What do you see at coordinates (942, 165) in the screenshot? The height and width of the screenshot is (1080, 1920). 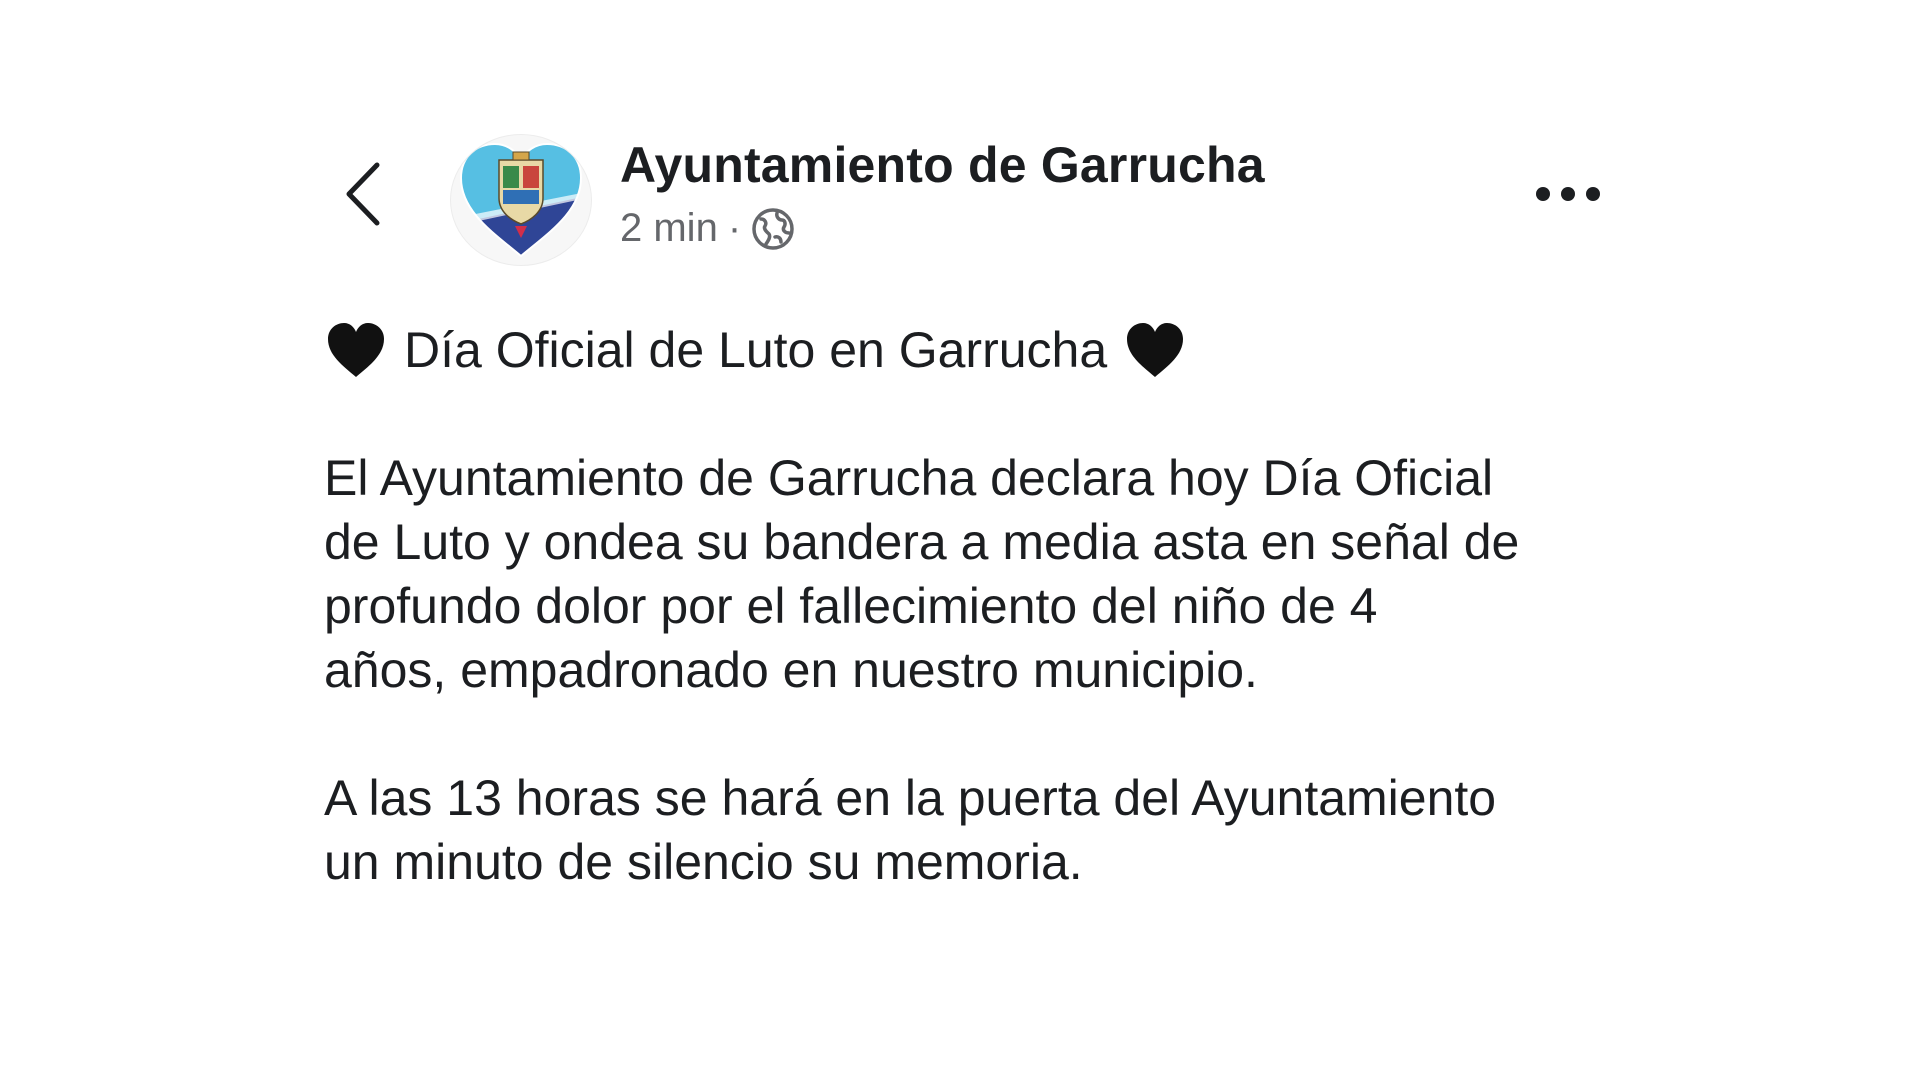 I see `page-name-link: Ayuntamiento de Garrucha` at bounding box center [942, 165].